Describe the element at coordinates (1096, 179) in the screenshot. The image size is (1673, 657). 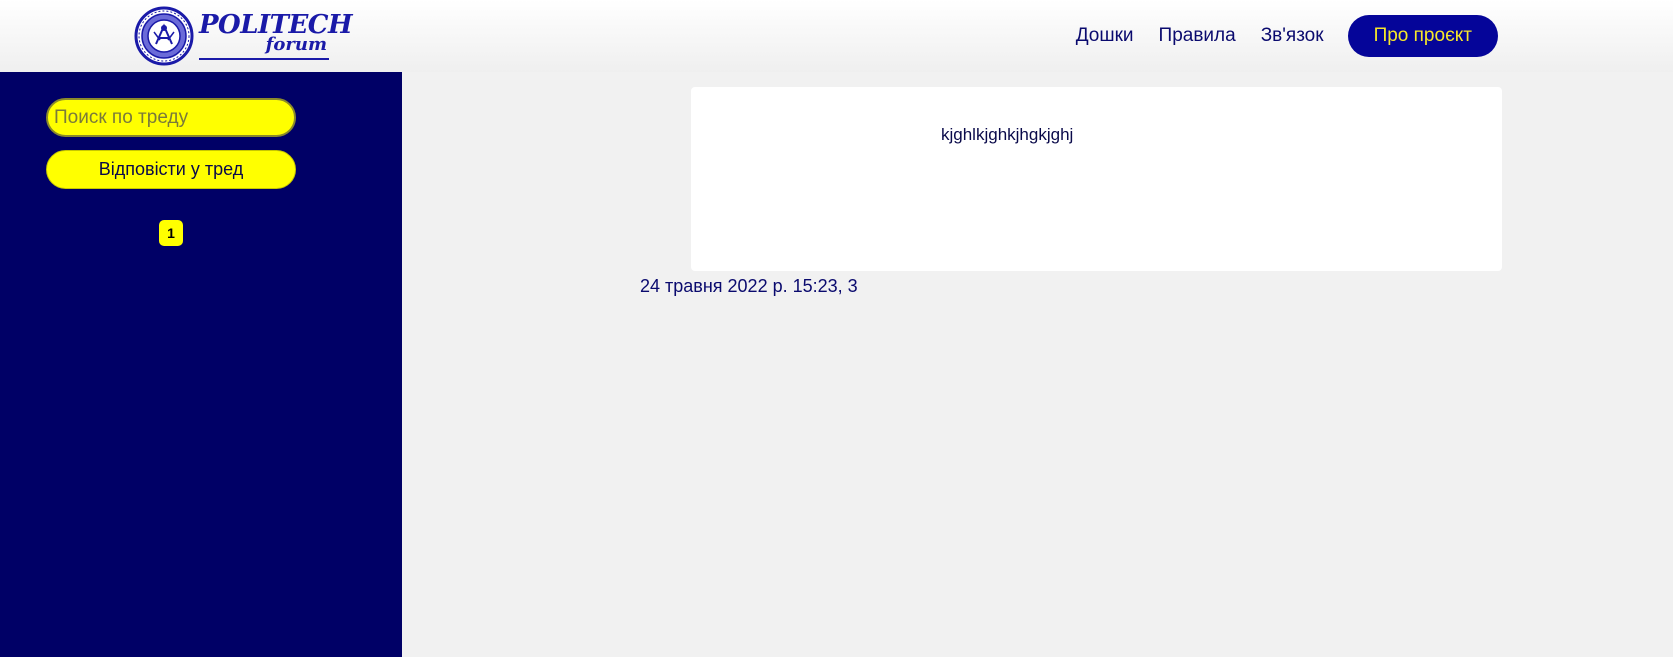
I see `post-card: kjghlkjghkjhgkjghj` at that location.